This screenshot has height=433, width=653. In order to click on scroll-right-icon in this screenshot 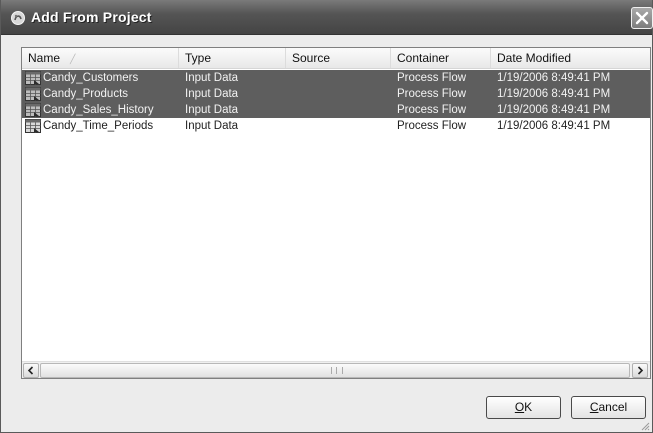, I will do `click(640, 370)`.